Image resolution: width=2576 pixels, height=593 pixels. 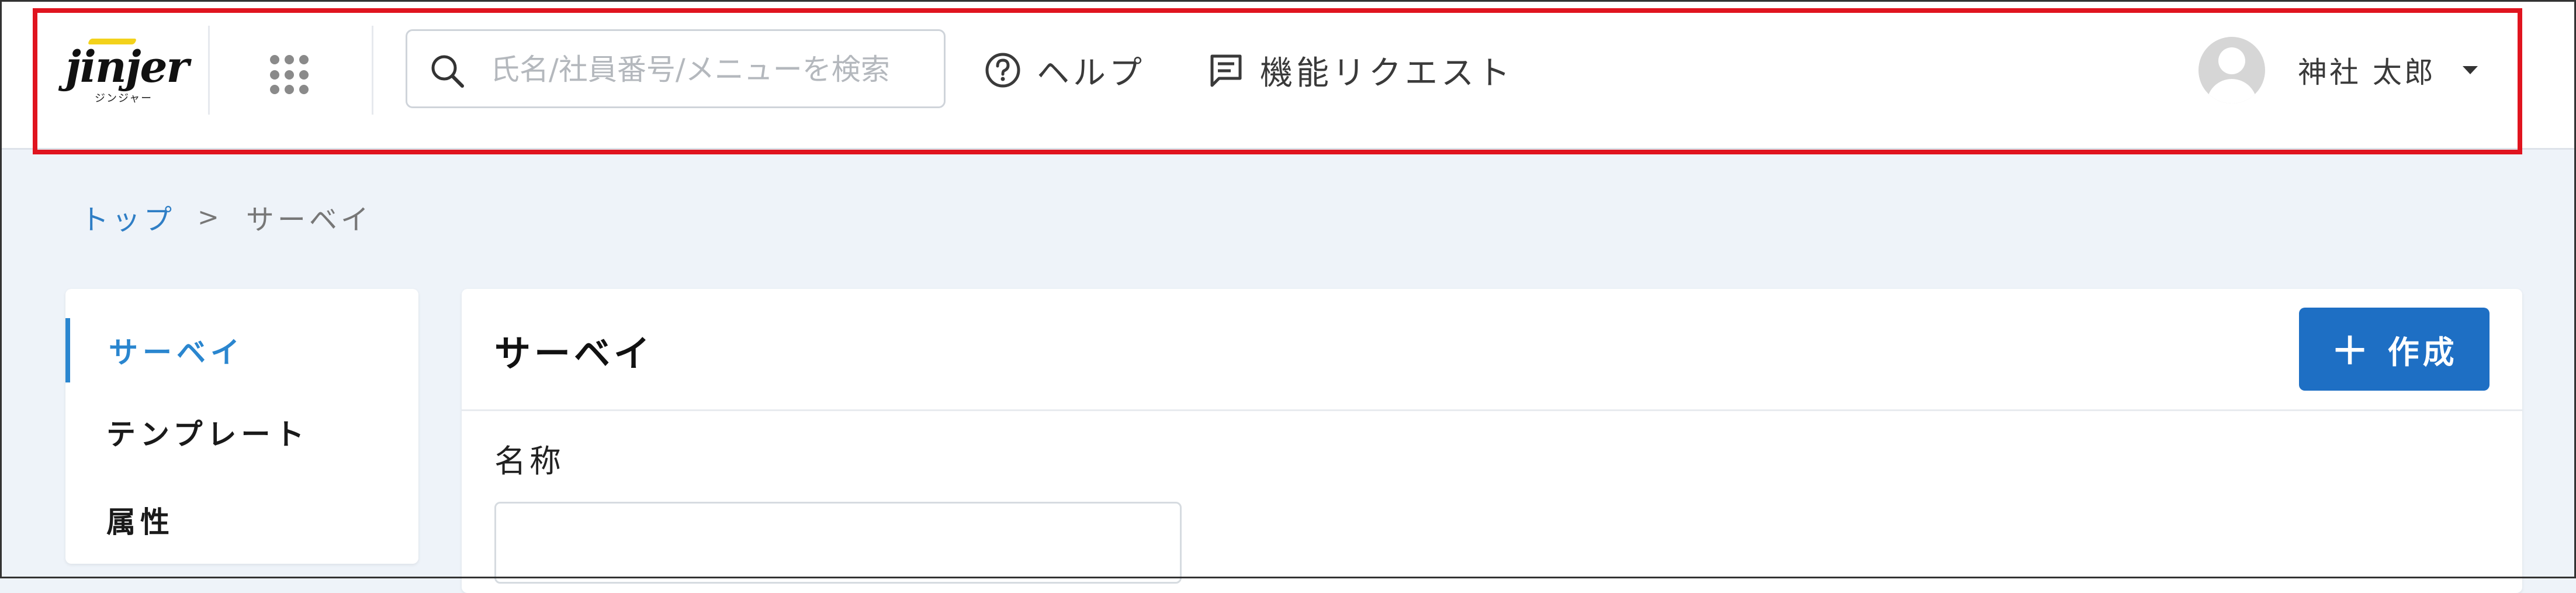 I want to click on message-icon, so click(x=1226, y=70).